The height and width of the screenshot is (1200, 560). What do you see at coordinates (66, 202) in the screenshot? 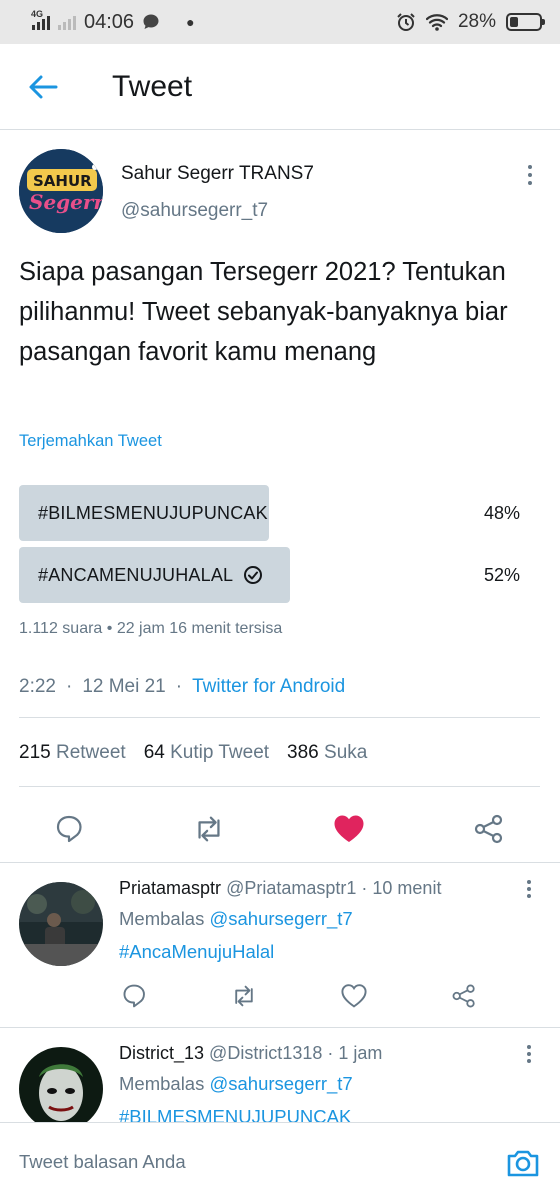
I see `svg-text: Segerr` at bounding box center [66, 202].